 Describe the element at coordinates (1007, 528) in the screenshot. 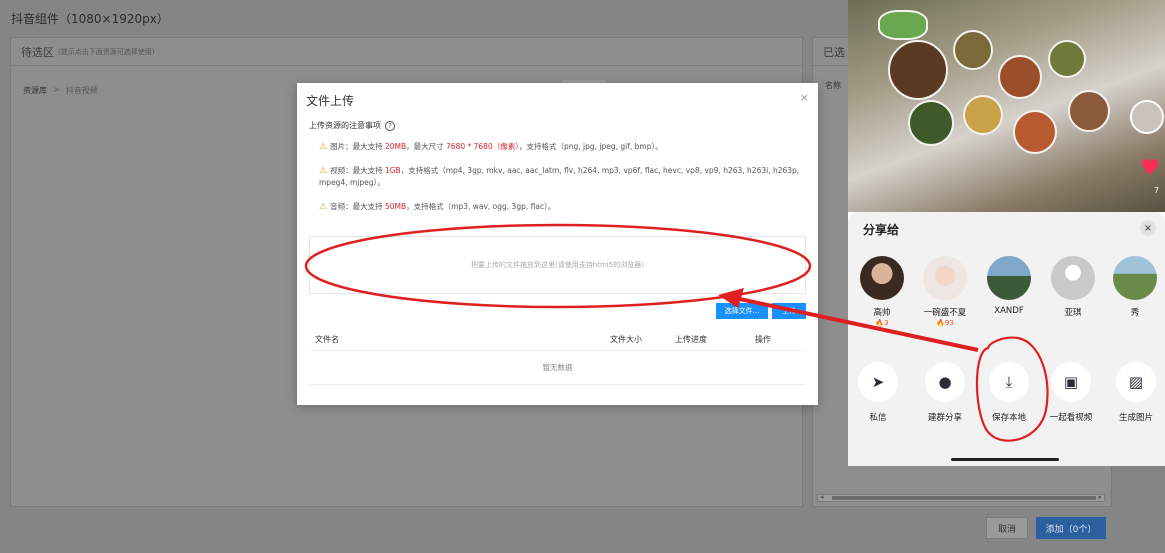

I see `cancel-button: 取消` at that location.